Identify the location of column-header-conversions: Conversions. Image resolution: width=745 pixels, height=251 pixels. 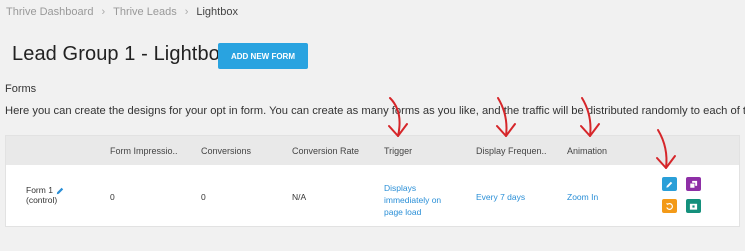
(226, 151).